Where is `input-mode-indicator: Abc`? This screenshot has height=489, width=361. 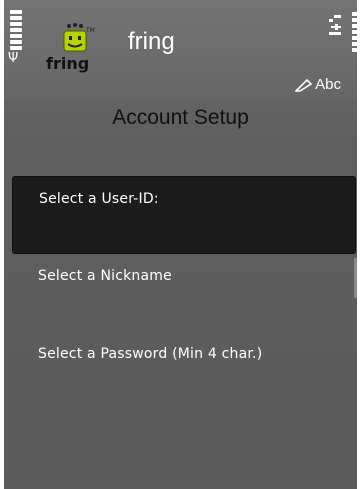
input-mode-indicator: Abc is located at coordinates (318, 84).